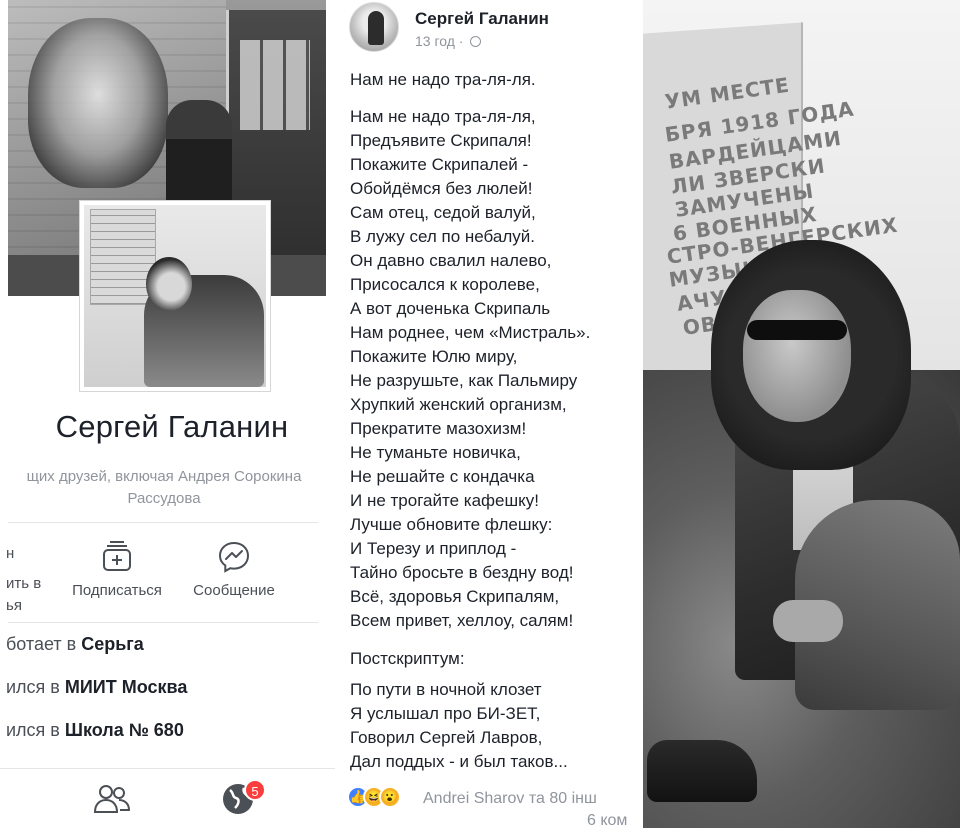 This screenshot has width=960, height=828. I want to click on bottom-nav: 5, so click(167, 798).